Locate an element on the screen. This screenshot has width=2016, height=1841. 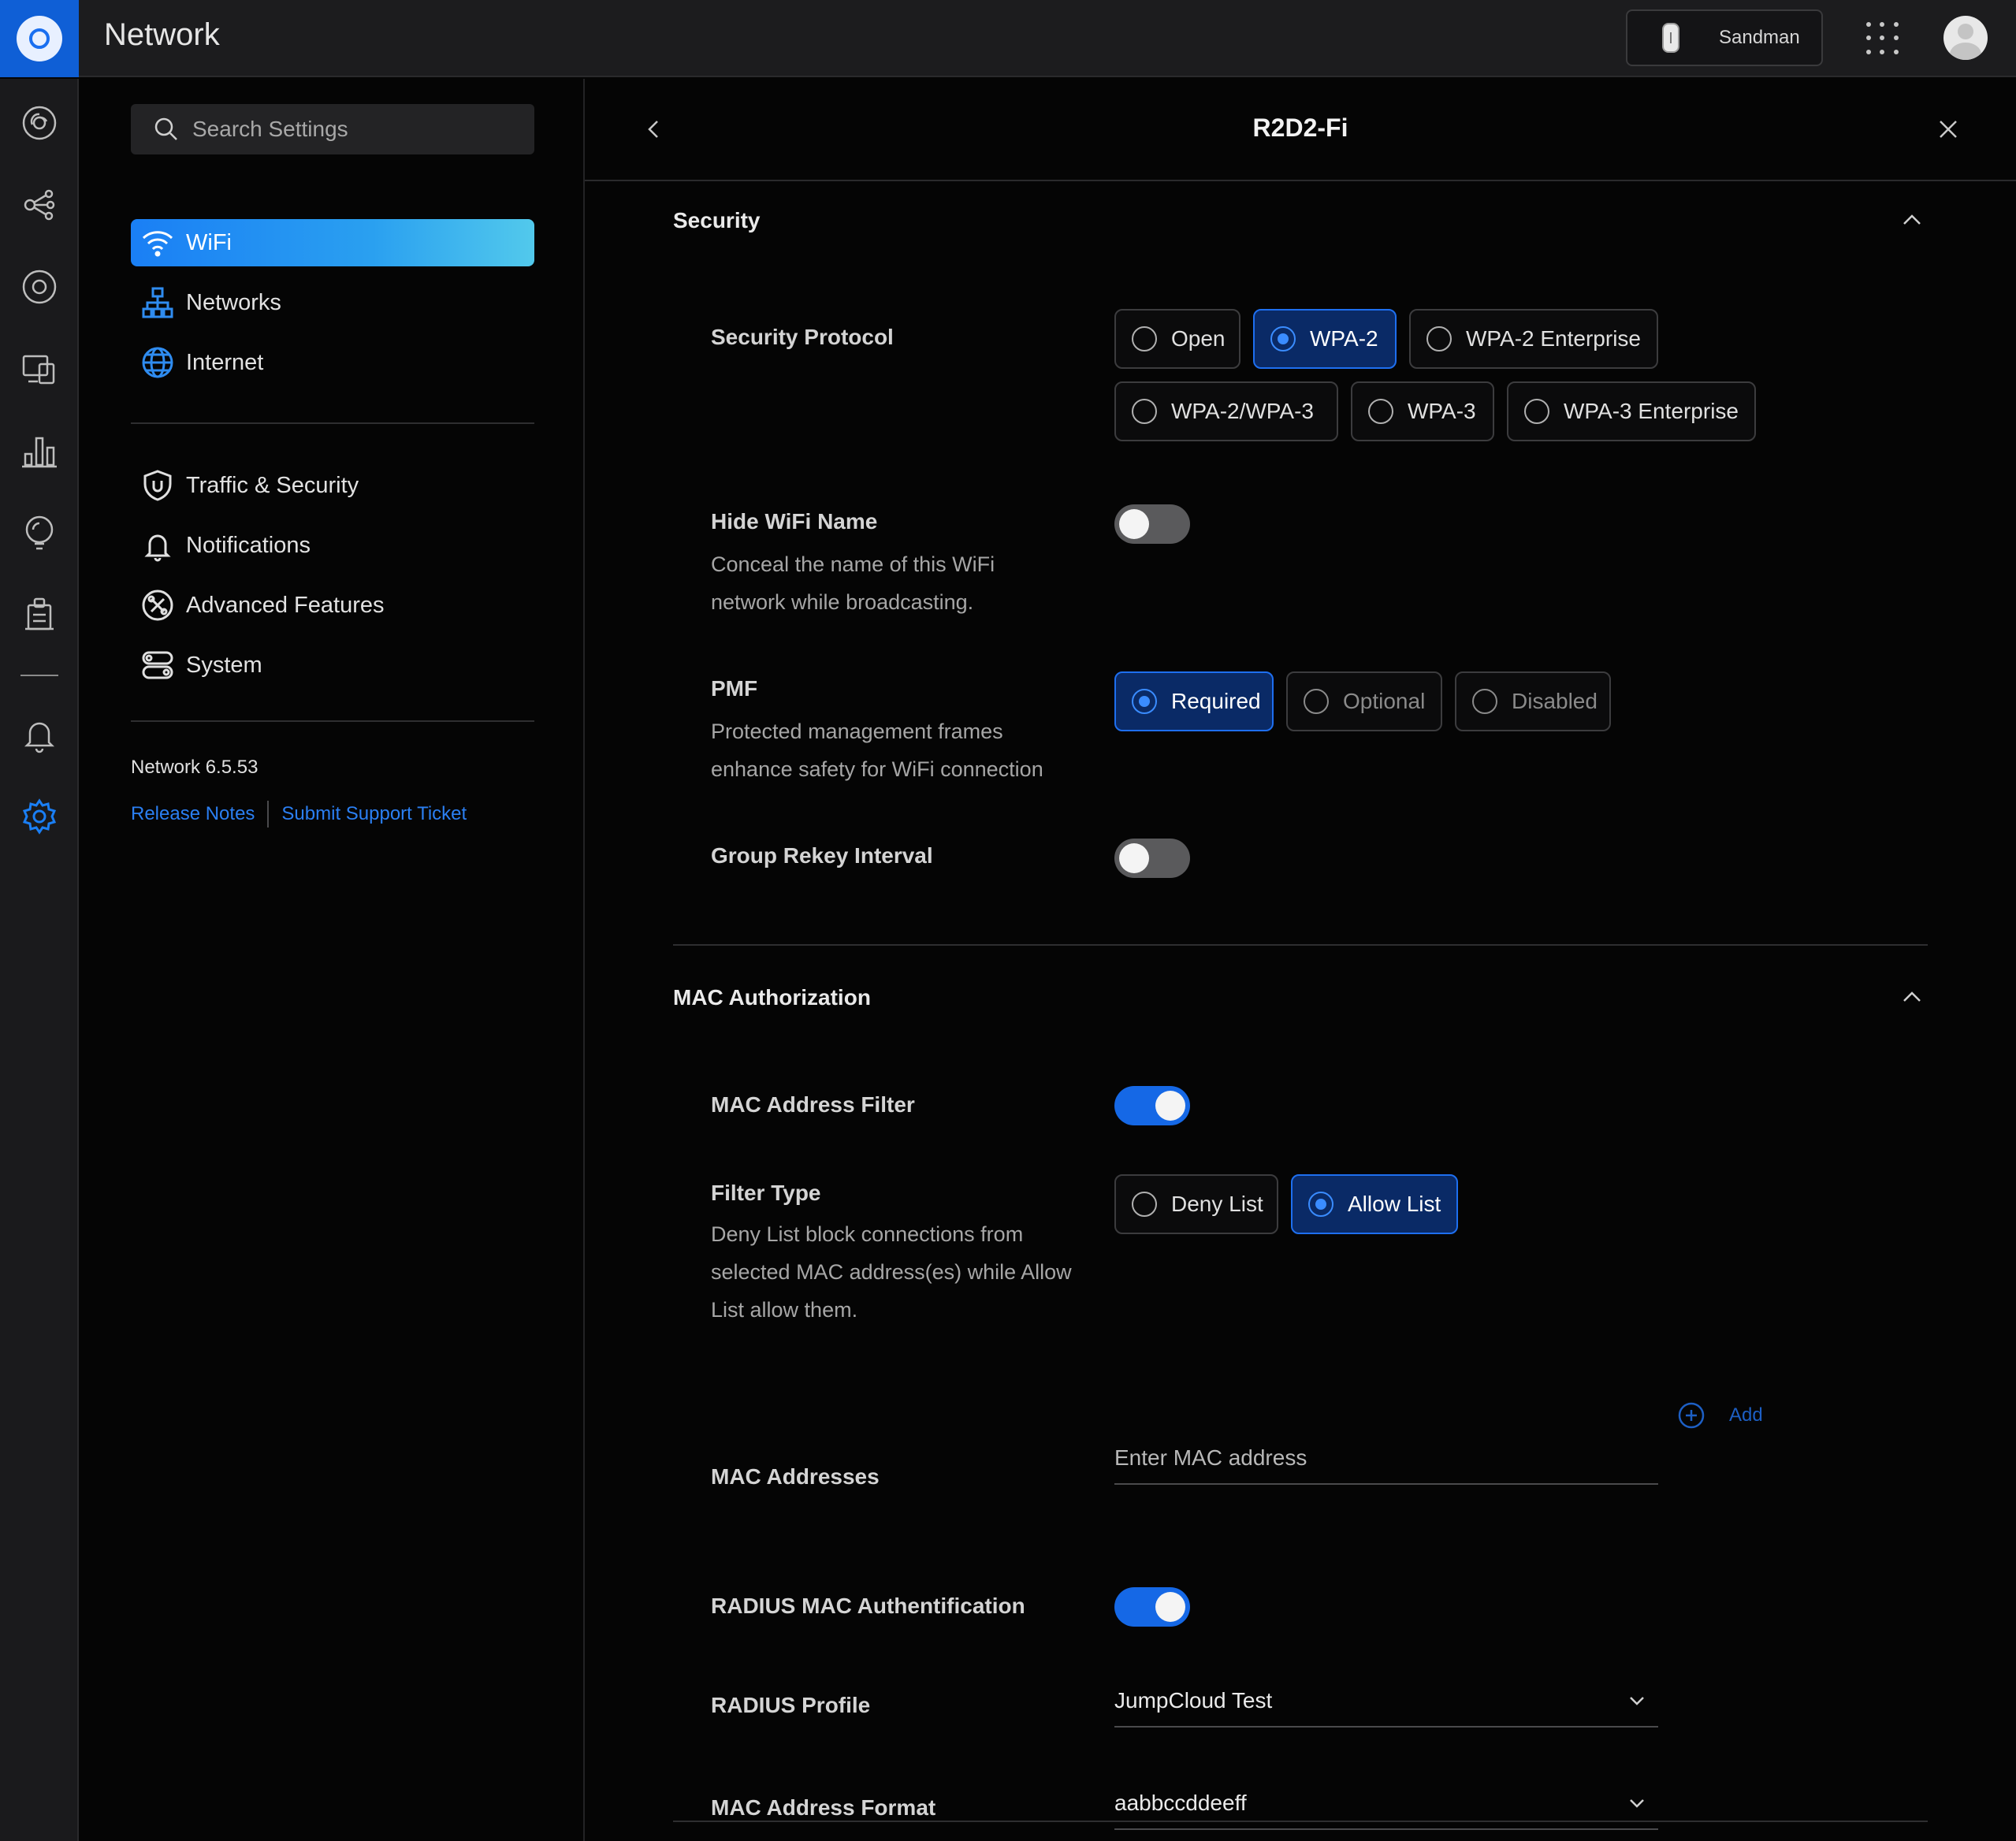
security-protocol-label: Security Protocol is located at coordinates (802, 337).